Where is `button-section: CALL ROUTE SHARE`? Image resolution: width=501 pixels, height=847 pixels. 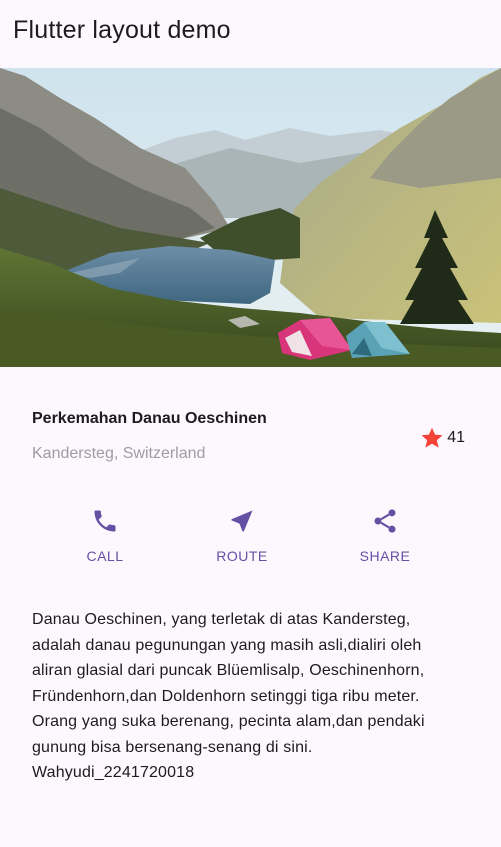
button-section: CALL ROUTE SHARE is located at coordinates (250, 540).